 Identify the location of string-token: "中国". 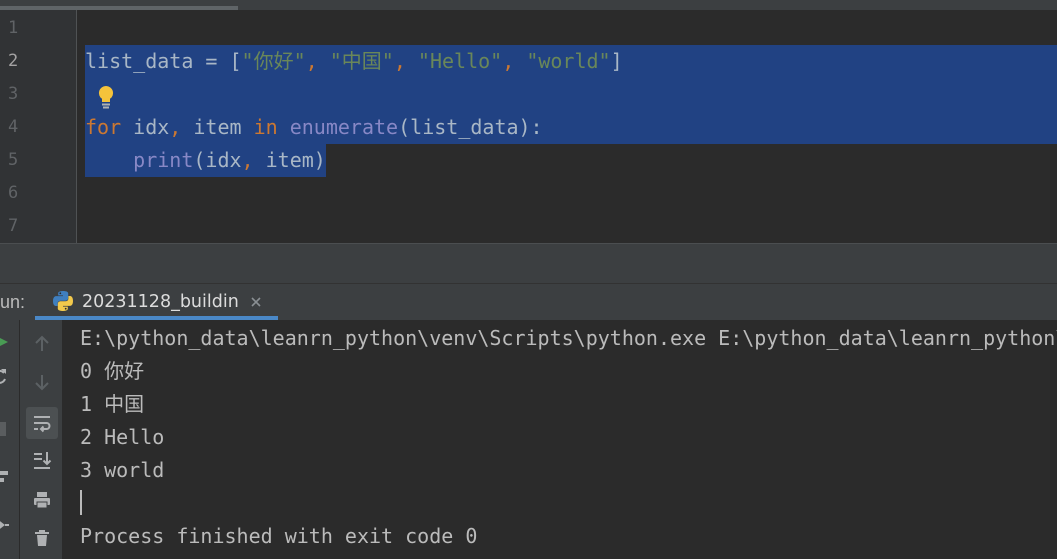
(361, 61).